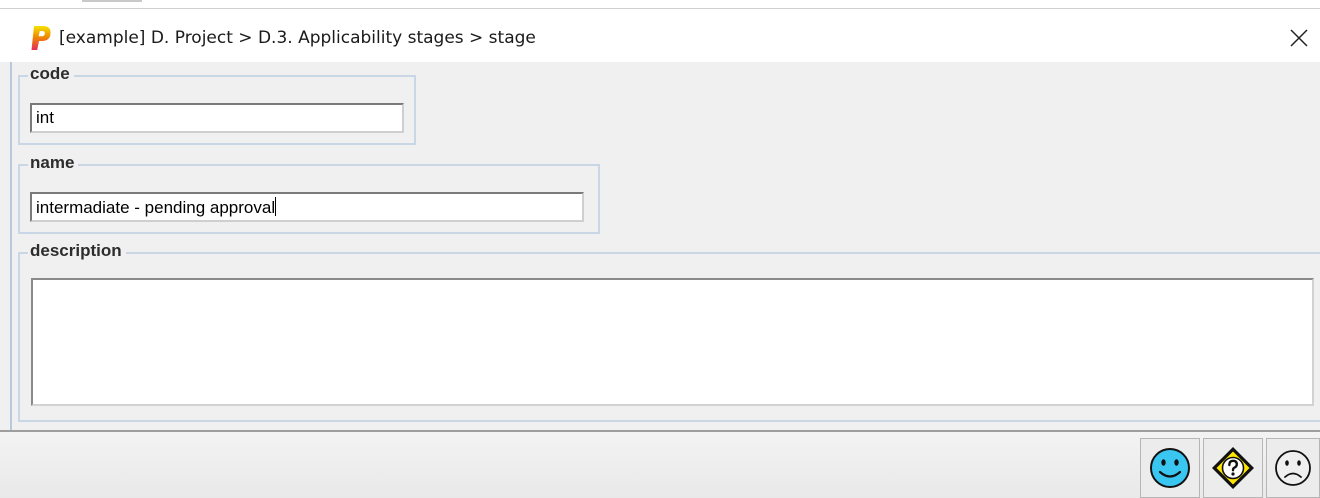  I want to click on button-bar, so click(660, 465).